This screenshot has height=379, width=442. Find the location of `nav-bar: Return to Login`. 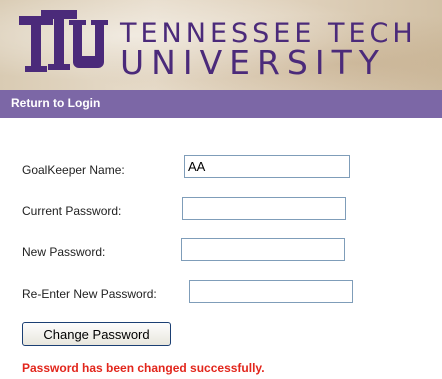

nav-bar: Return to Login is located at coordinates (221, 104).